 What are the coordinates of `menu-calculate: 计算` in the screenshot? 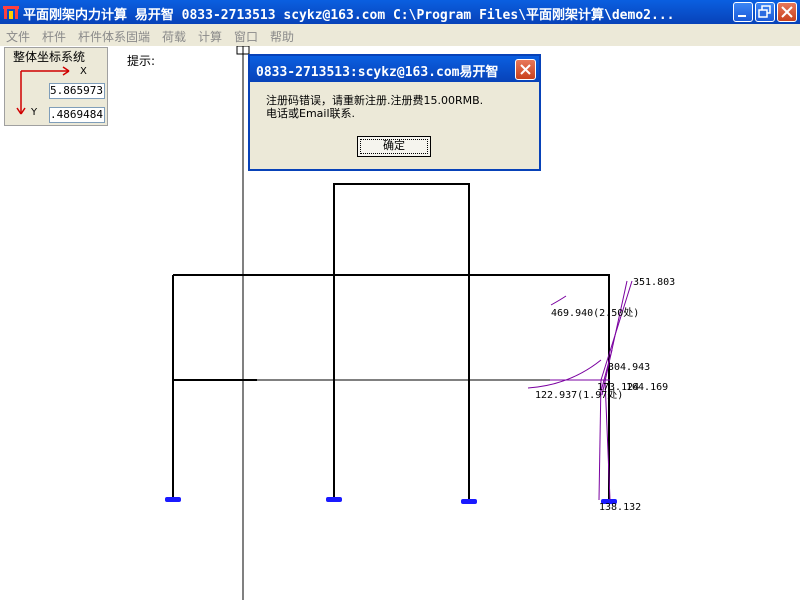 It's located at (210, 36).